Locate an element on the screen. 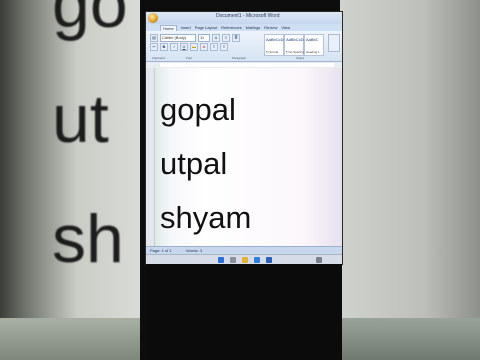 Image resolution: width=480 pixels, height=360 pixels. tray-icon is located at coordinates (319, 260).